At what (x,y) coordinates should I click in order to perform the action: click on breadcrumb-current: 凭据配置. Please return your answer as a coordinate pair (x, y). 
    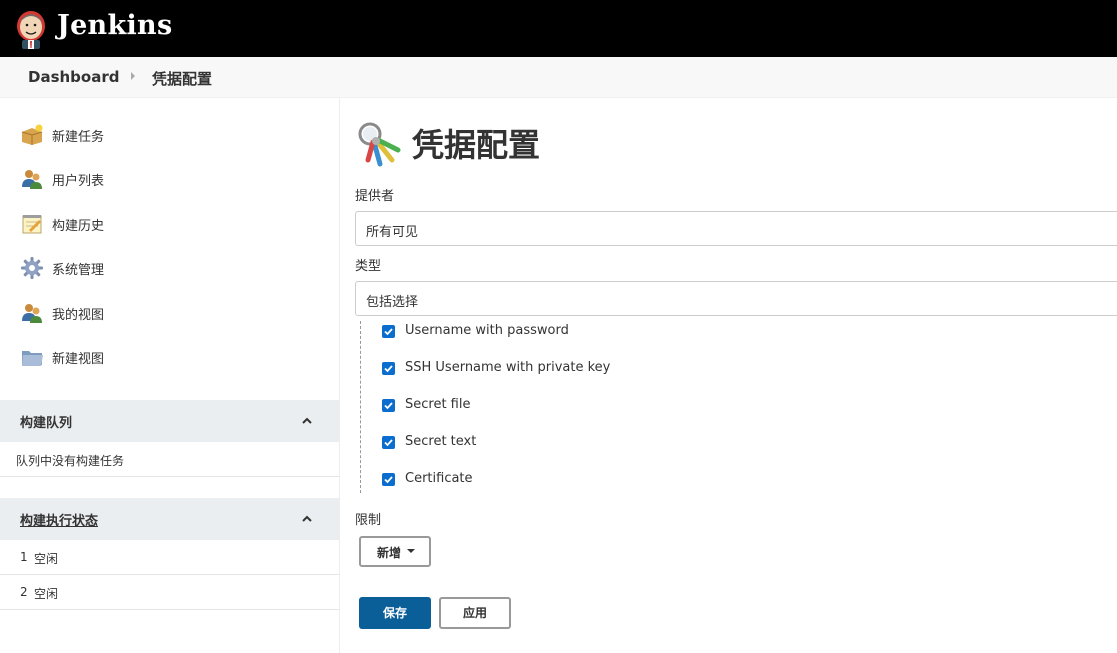
    Looking at the image, I should click on (182, 78).